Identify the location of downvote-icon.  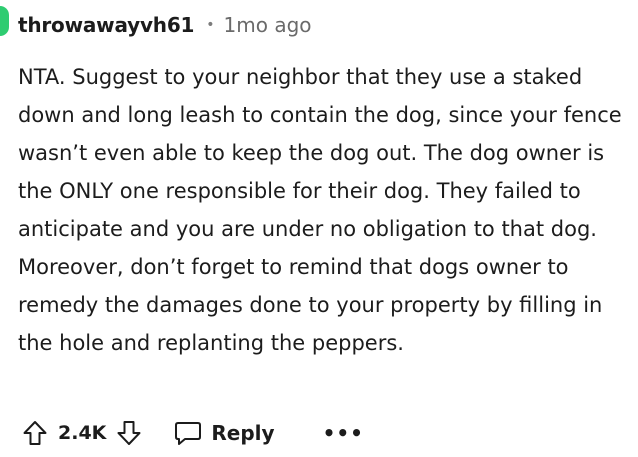
(129, 433).